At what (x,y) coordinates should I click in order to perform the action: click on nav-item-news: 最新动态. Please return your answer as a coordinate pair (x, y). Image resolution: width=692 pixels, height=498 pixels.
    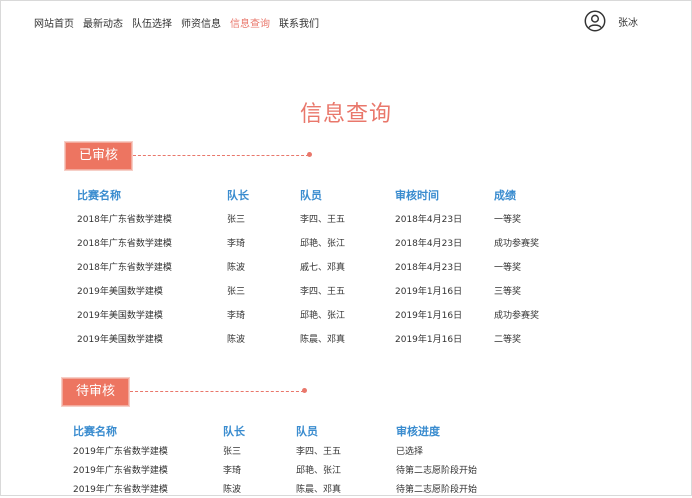
    Looking at the image, I should click on (103, 22).